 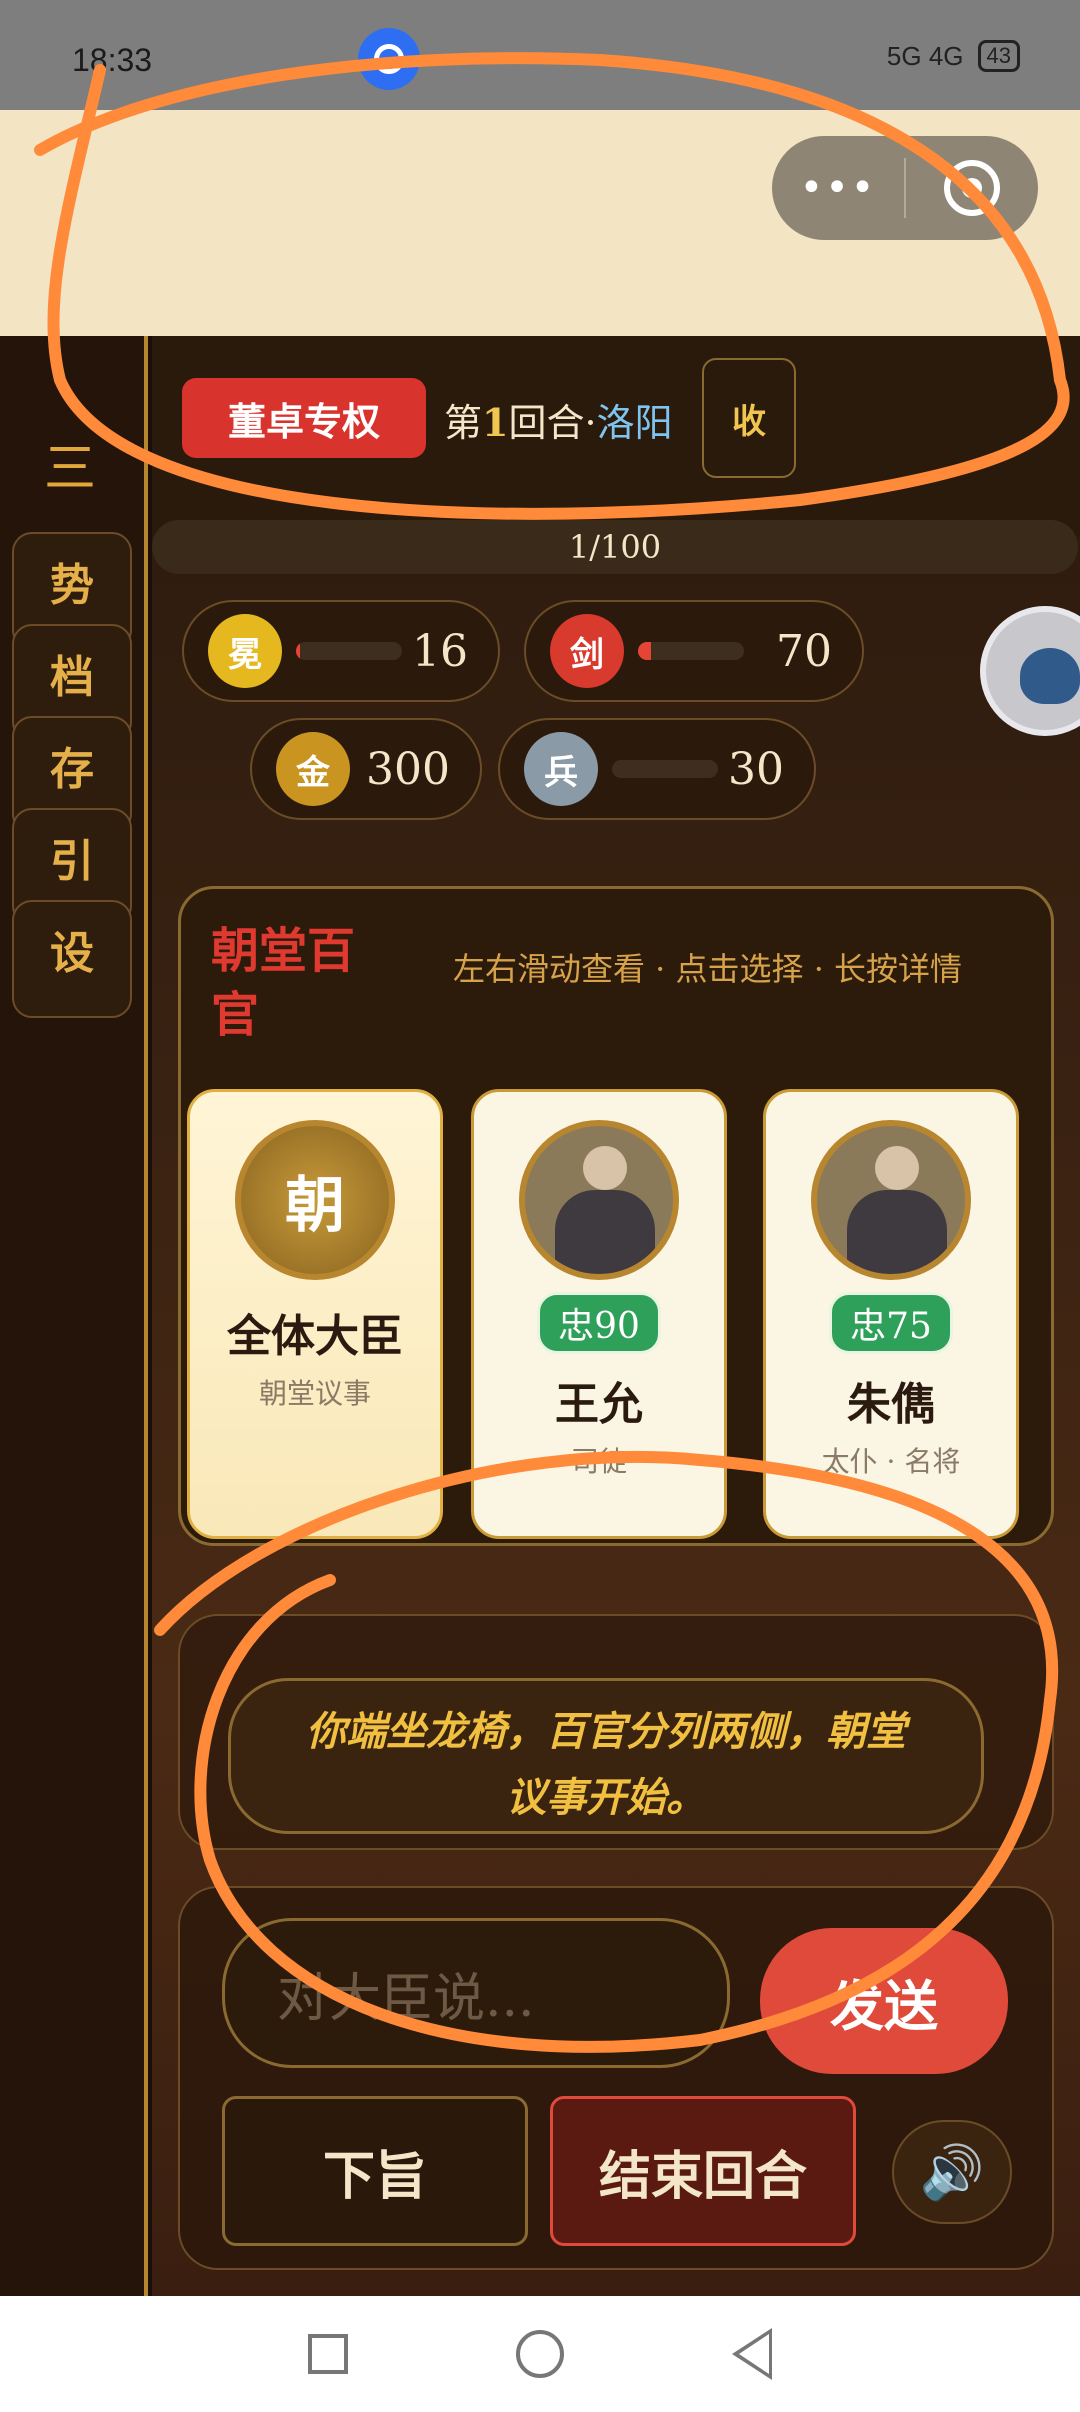 What do you see at coordinates (804, 651) in the screenshot?
I see `military-value: 70` at bounding box center [804, 651].